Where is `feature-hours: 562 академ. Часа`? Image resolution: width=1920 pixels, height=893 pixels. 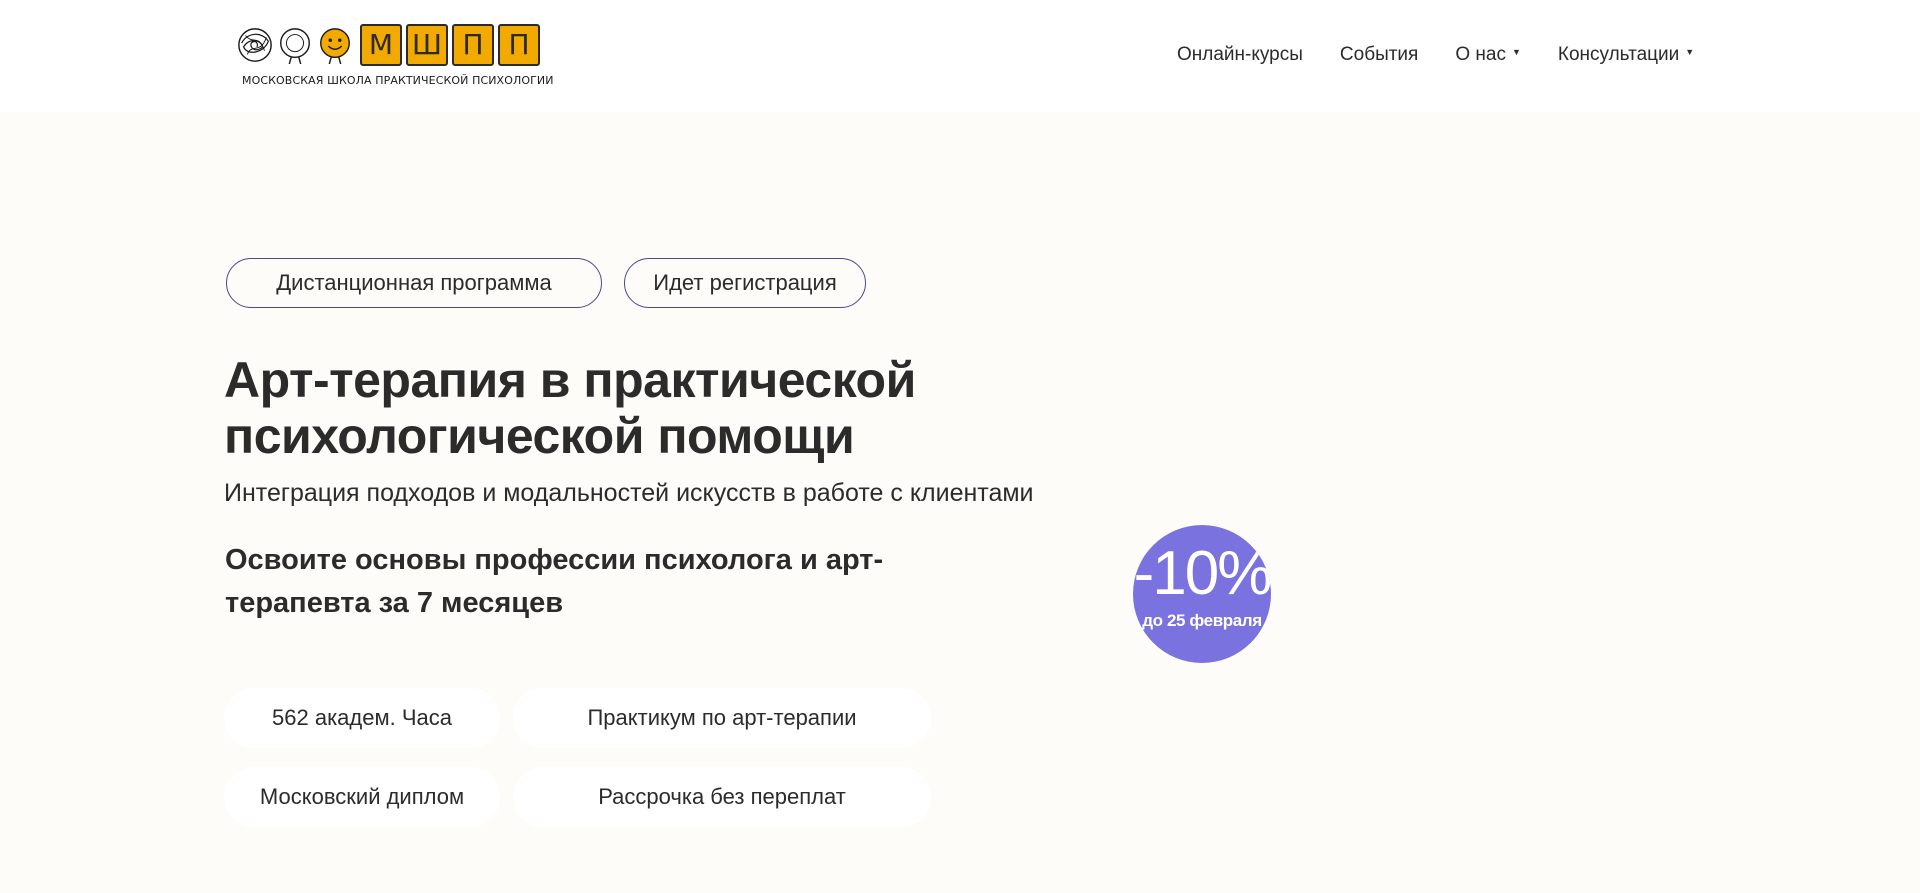 feature-hours: 562 академ. Часа is located at coordinates (362, 718).